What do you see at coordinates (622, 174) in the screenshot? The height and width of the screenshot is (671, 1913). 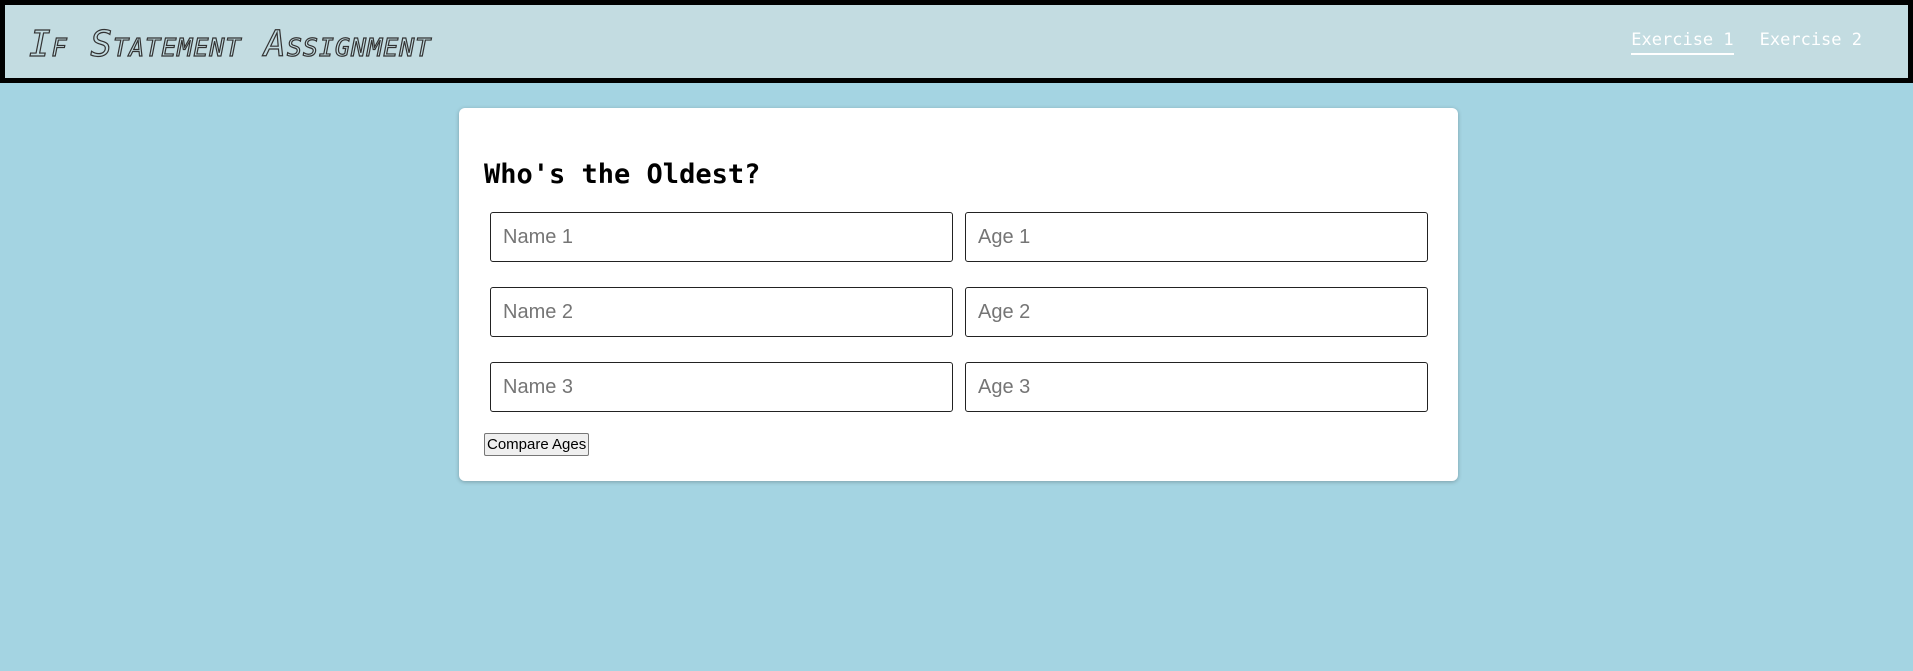 I see `form-title: Who's the Oldest?` at bounding box center [622, 174].